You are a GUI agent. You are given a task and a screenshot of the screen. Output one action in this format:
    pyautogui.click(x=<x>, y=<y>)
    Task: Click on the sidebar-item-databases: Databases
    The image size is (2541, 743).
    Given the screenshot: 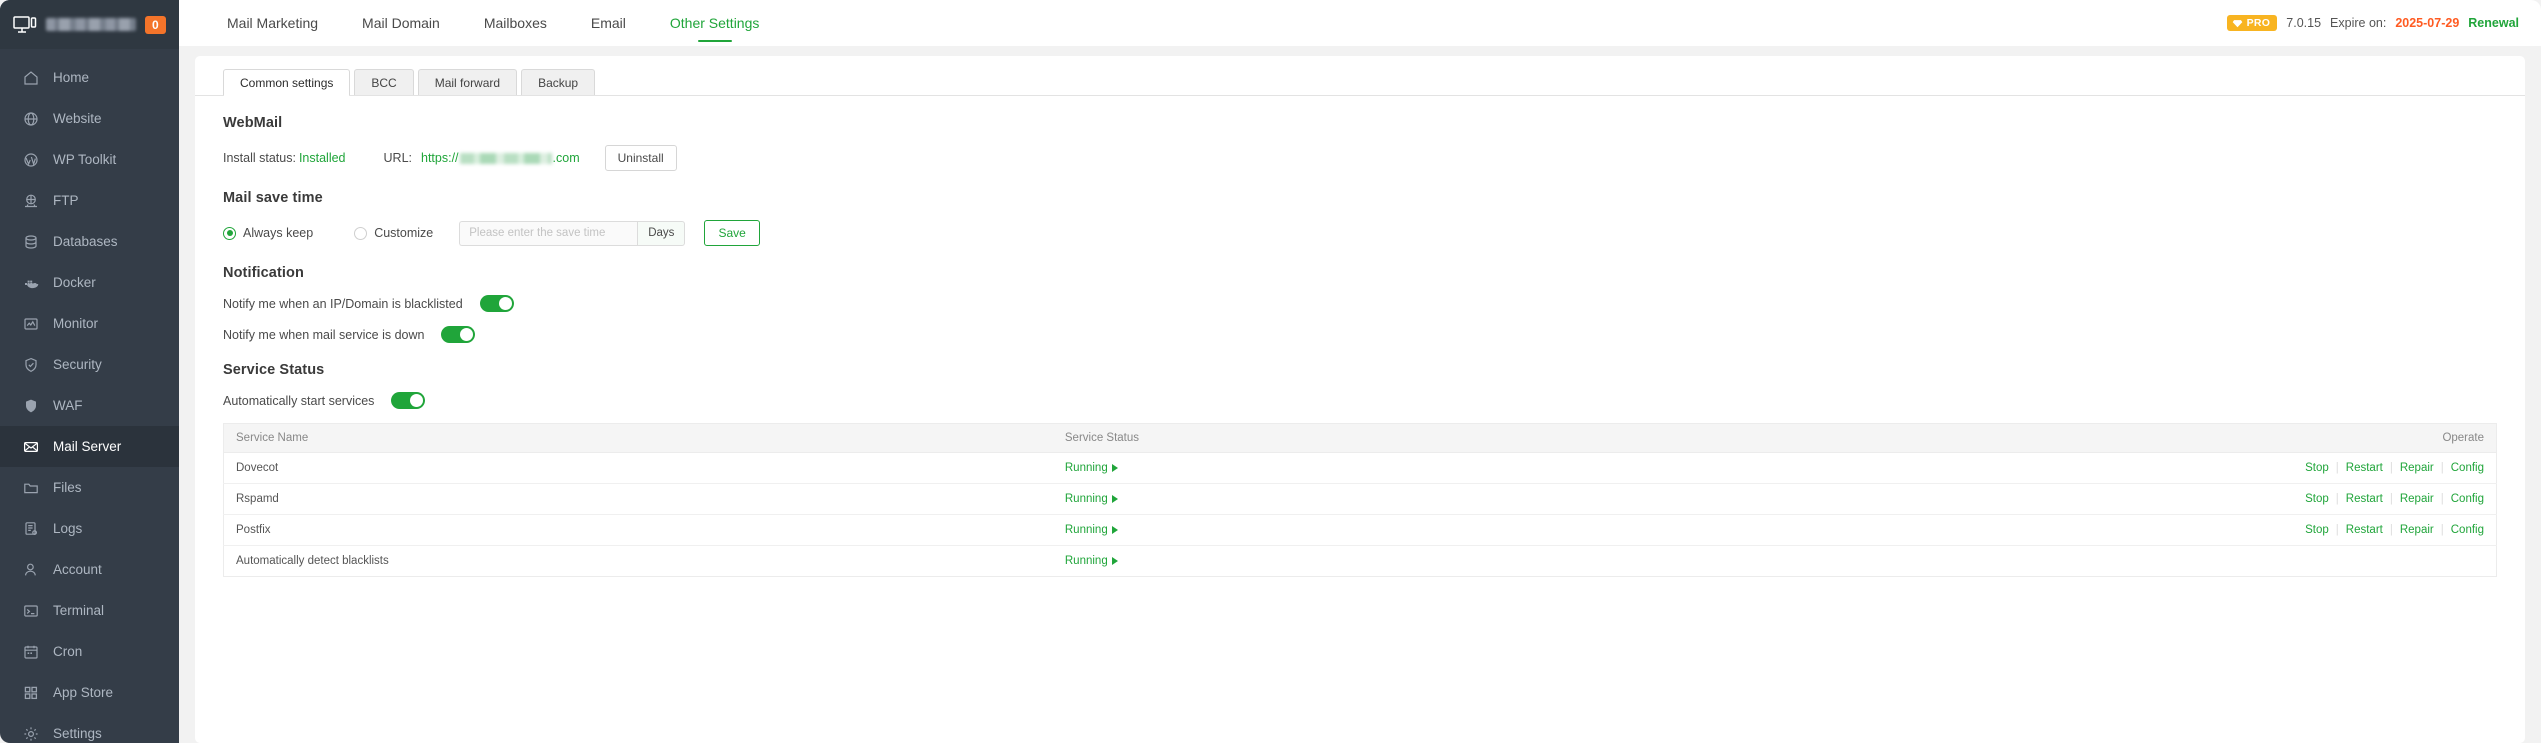 What is the action you would take?
    pyautogui.click(x=89, y=241)
    